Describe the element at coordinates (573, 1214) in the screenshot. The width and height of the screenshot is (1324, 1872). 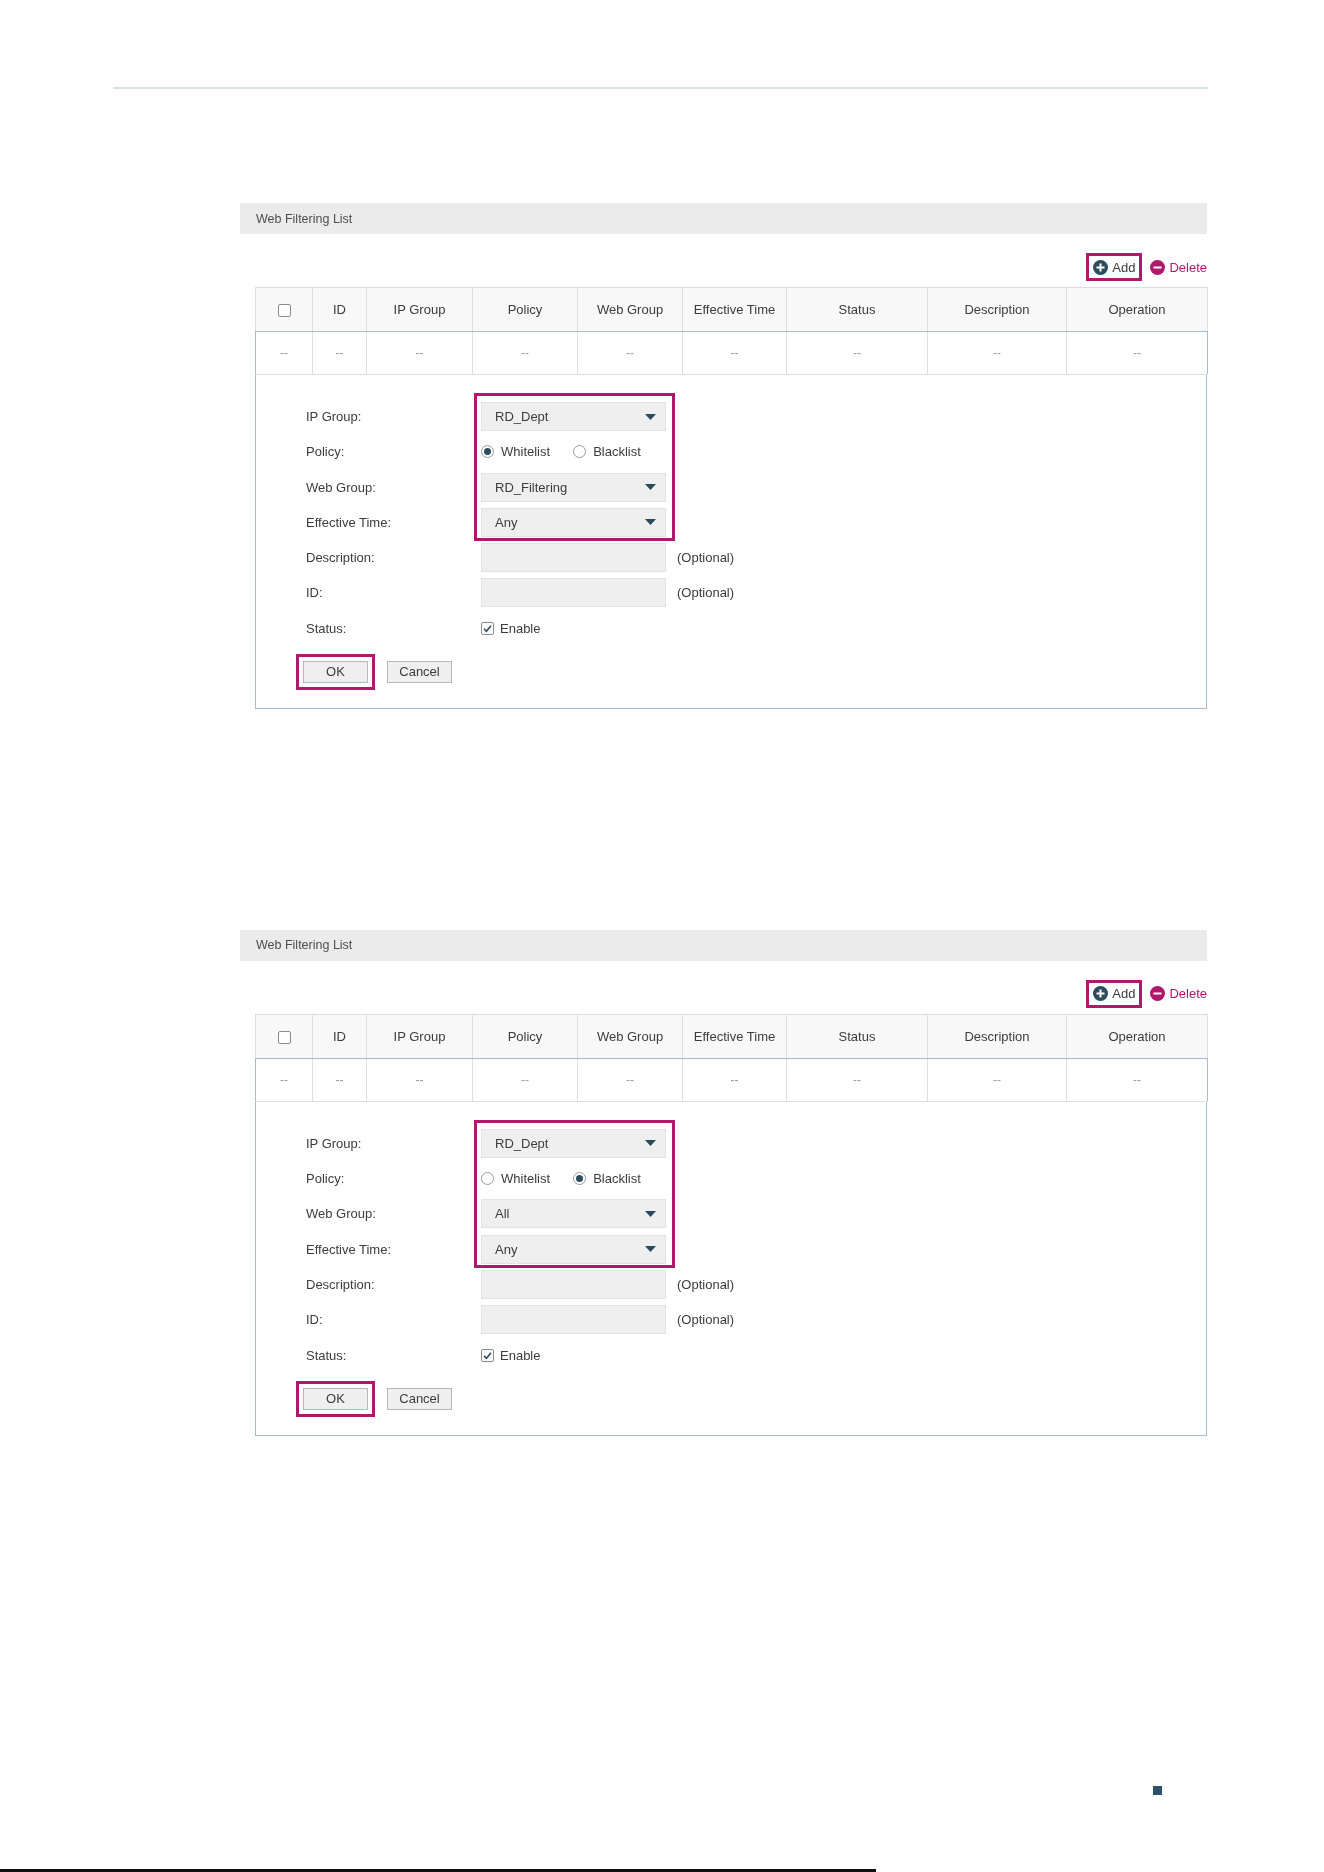
I see `dropdown: All` at that location.